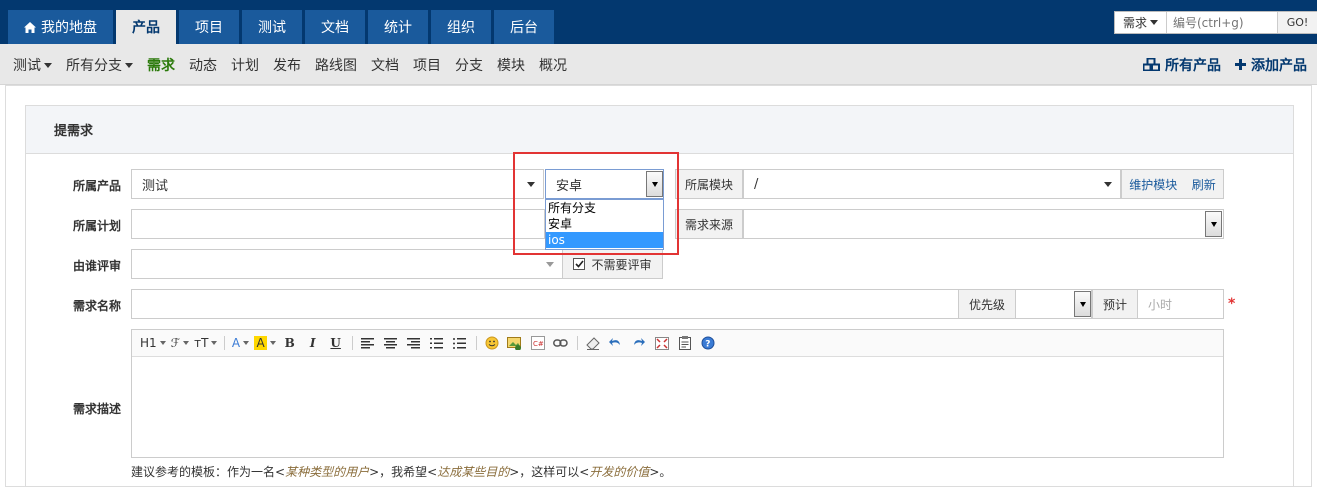 This screenshot has width=1317, height=487. What do you see at coordinates (1082, 304) in the screenshot?
I see `priority-select-arrow` at bounding box center [1082, 304].